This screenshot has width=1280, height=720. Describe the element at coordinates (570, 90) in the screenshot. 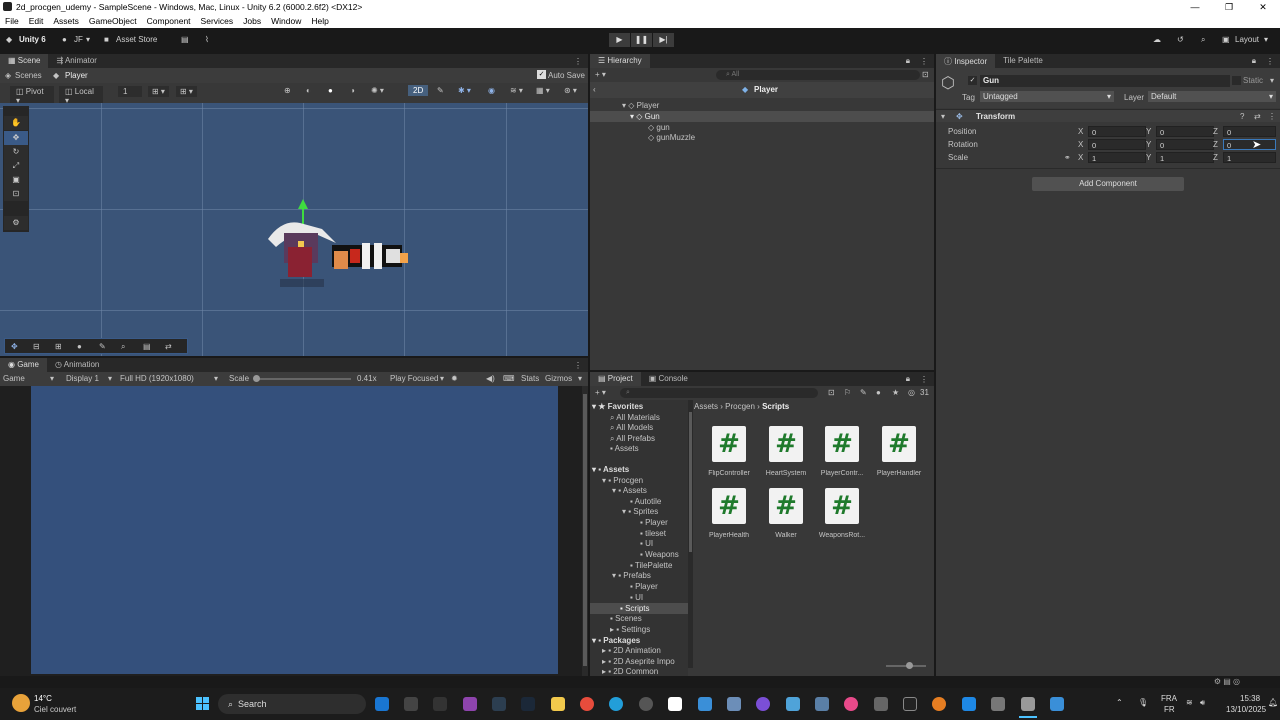

I see `gizmos-icon: ⊛ ▾` at that location.